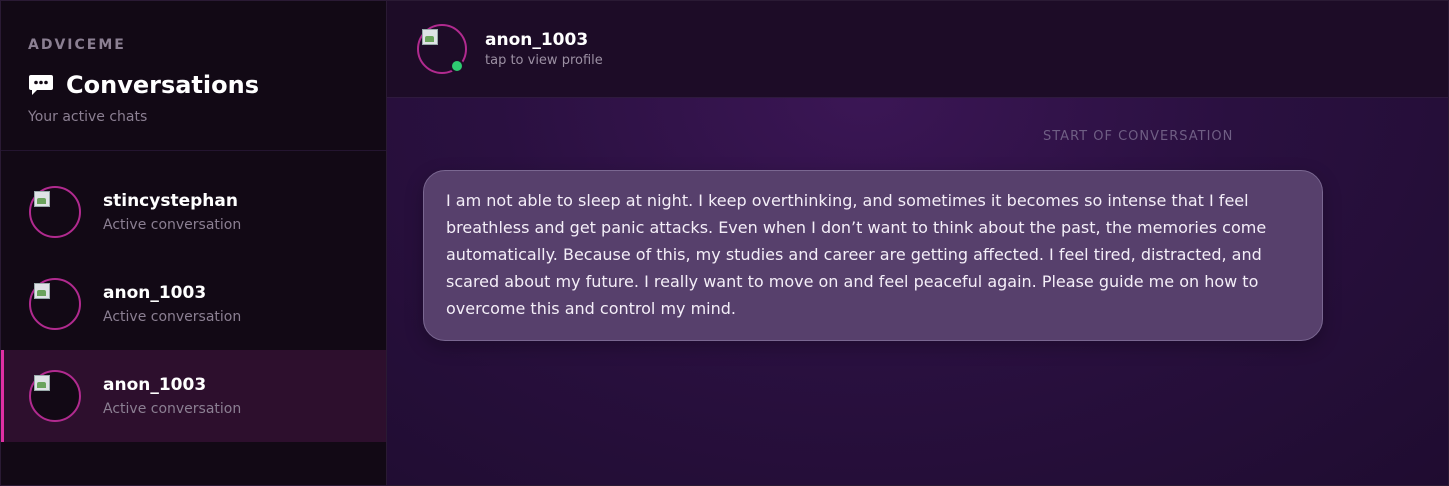 This screenshot has height=486, width=1449. I want to click on header-avatar, so click(442, 49).